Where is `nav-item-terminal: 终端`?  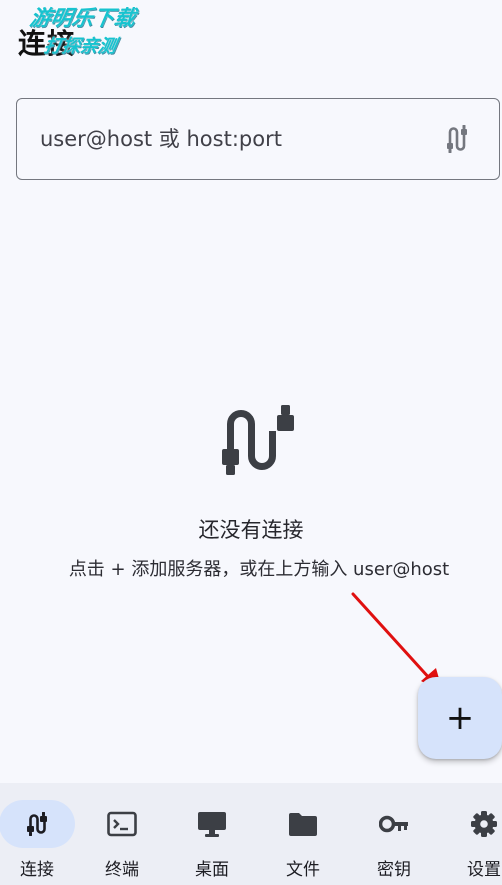
nav-item-terminal: 终端 is located at coordinates (122, 834).